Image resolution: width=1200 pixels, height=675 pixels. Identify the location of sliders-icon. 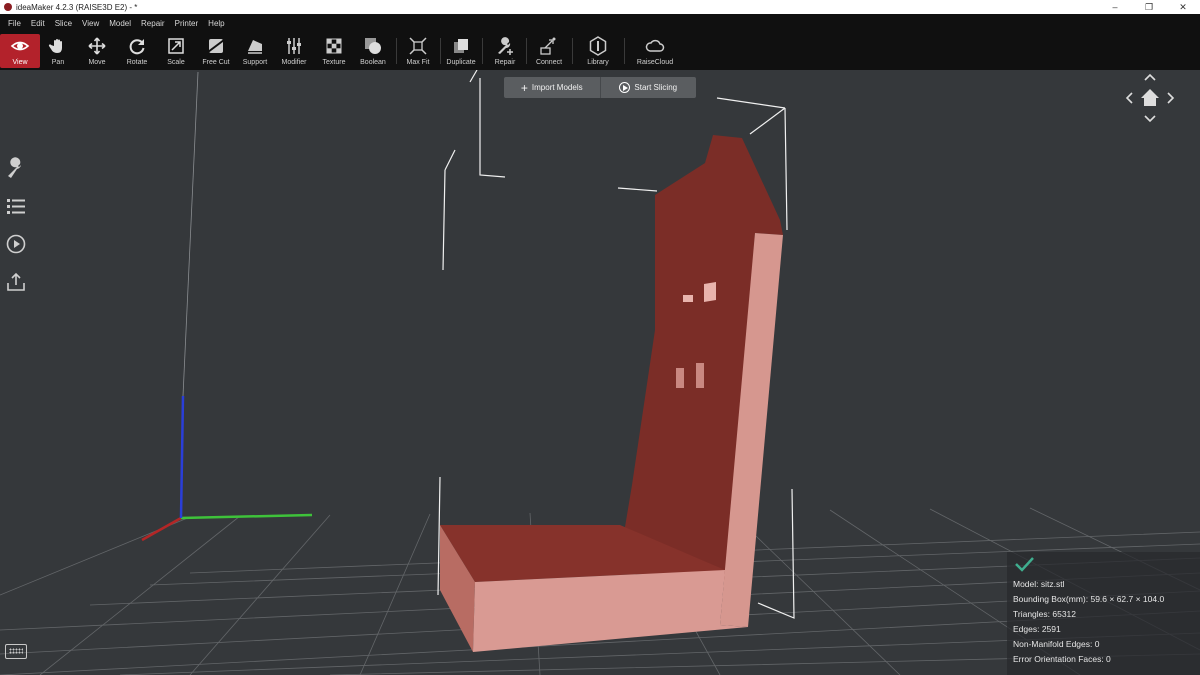
(294, 46).